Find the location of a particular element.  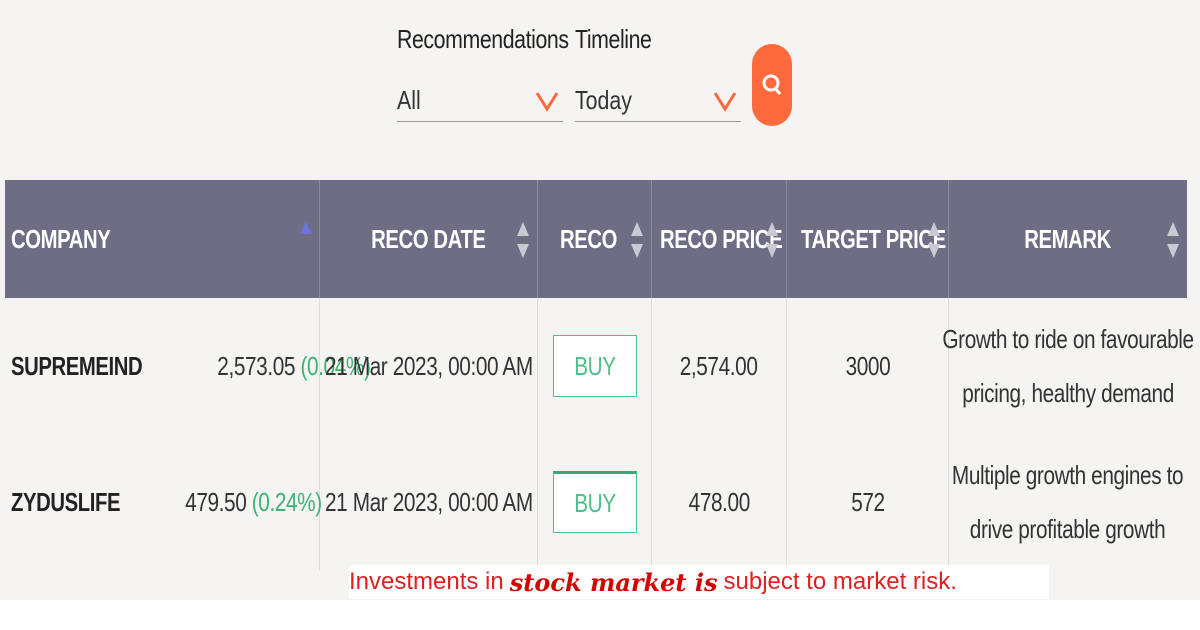

col-remark: REMARK is located at coordinates (1068, 239).